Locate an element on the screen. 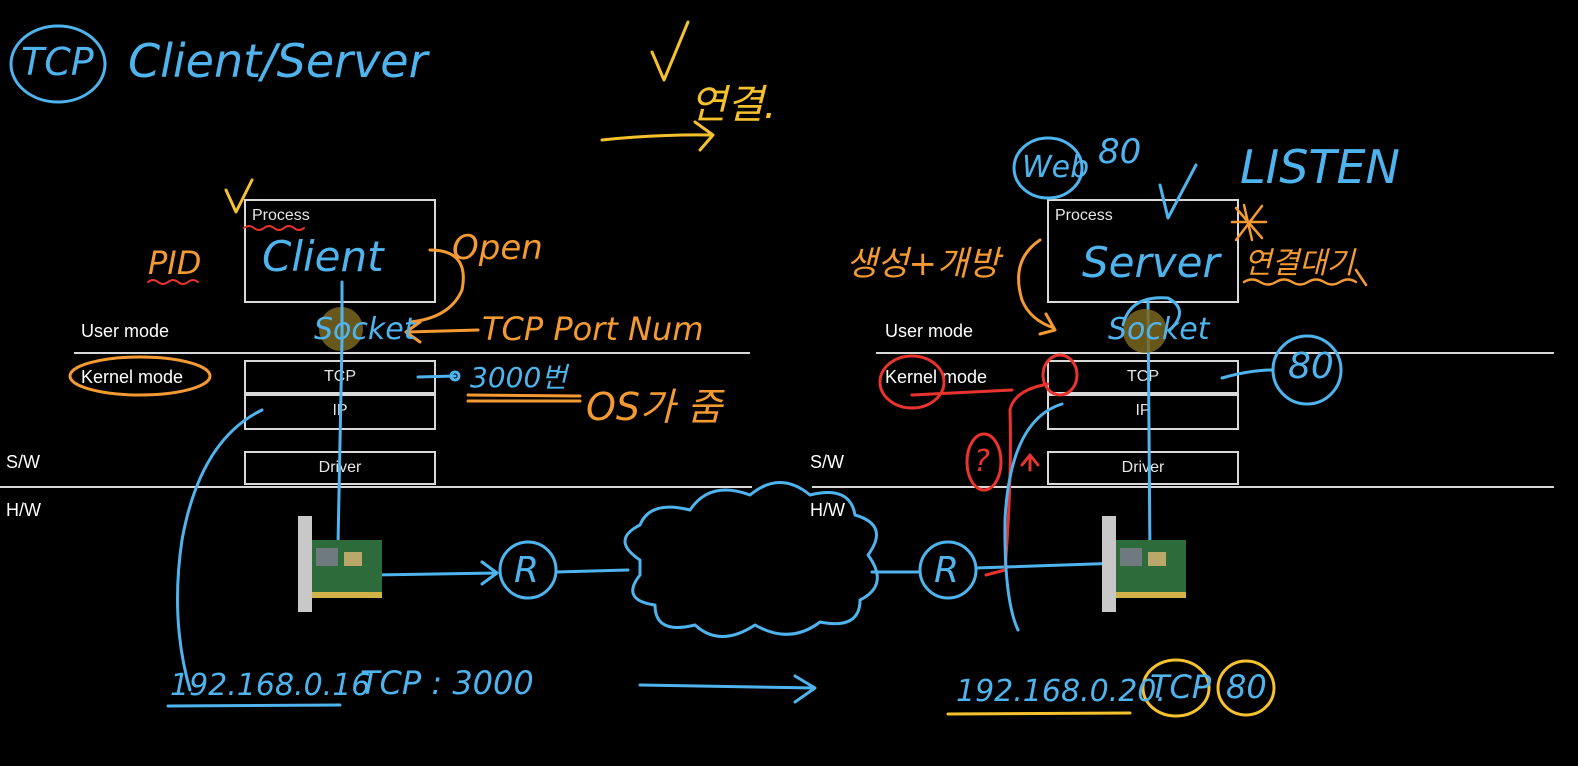 The width and height of the screenshot is (1578, 766). client-socket-label: Socket is located at coordinates (365, 329).